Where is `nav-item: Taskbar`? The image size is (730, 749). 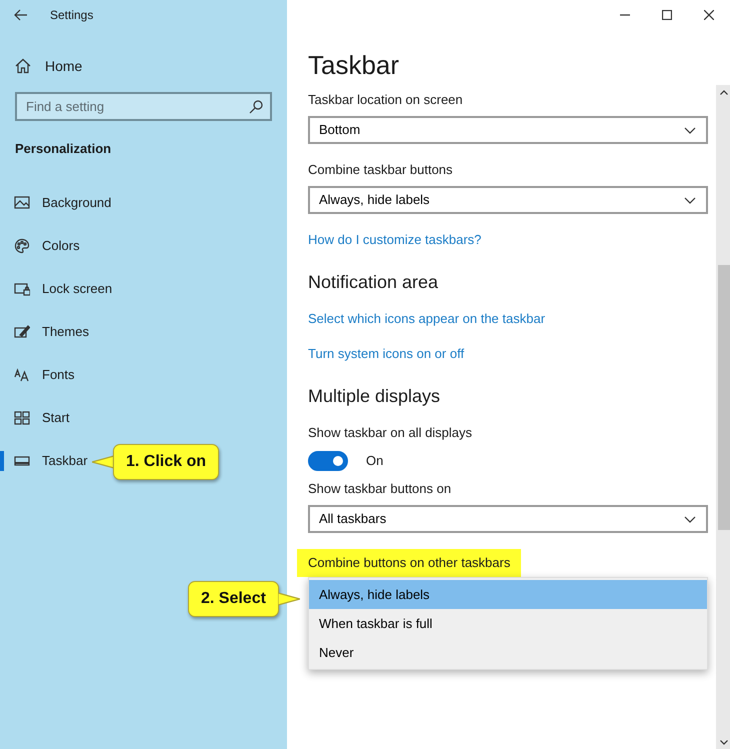
nav-item: Taskbar is located at coordinates (44, 460).